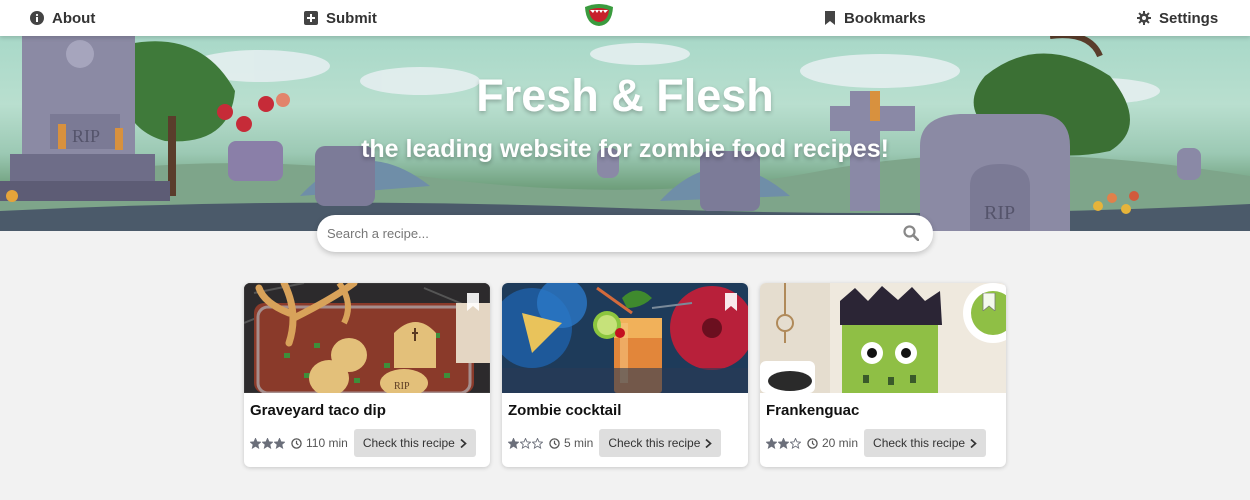 The height and width of the screenshot is (500, 1250). What do you see at coordinates (999, 213) in the screenshot?
I see `svg-text: RIP` at bounding box center [999, 213].